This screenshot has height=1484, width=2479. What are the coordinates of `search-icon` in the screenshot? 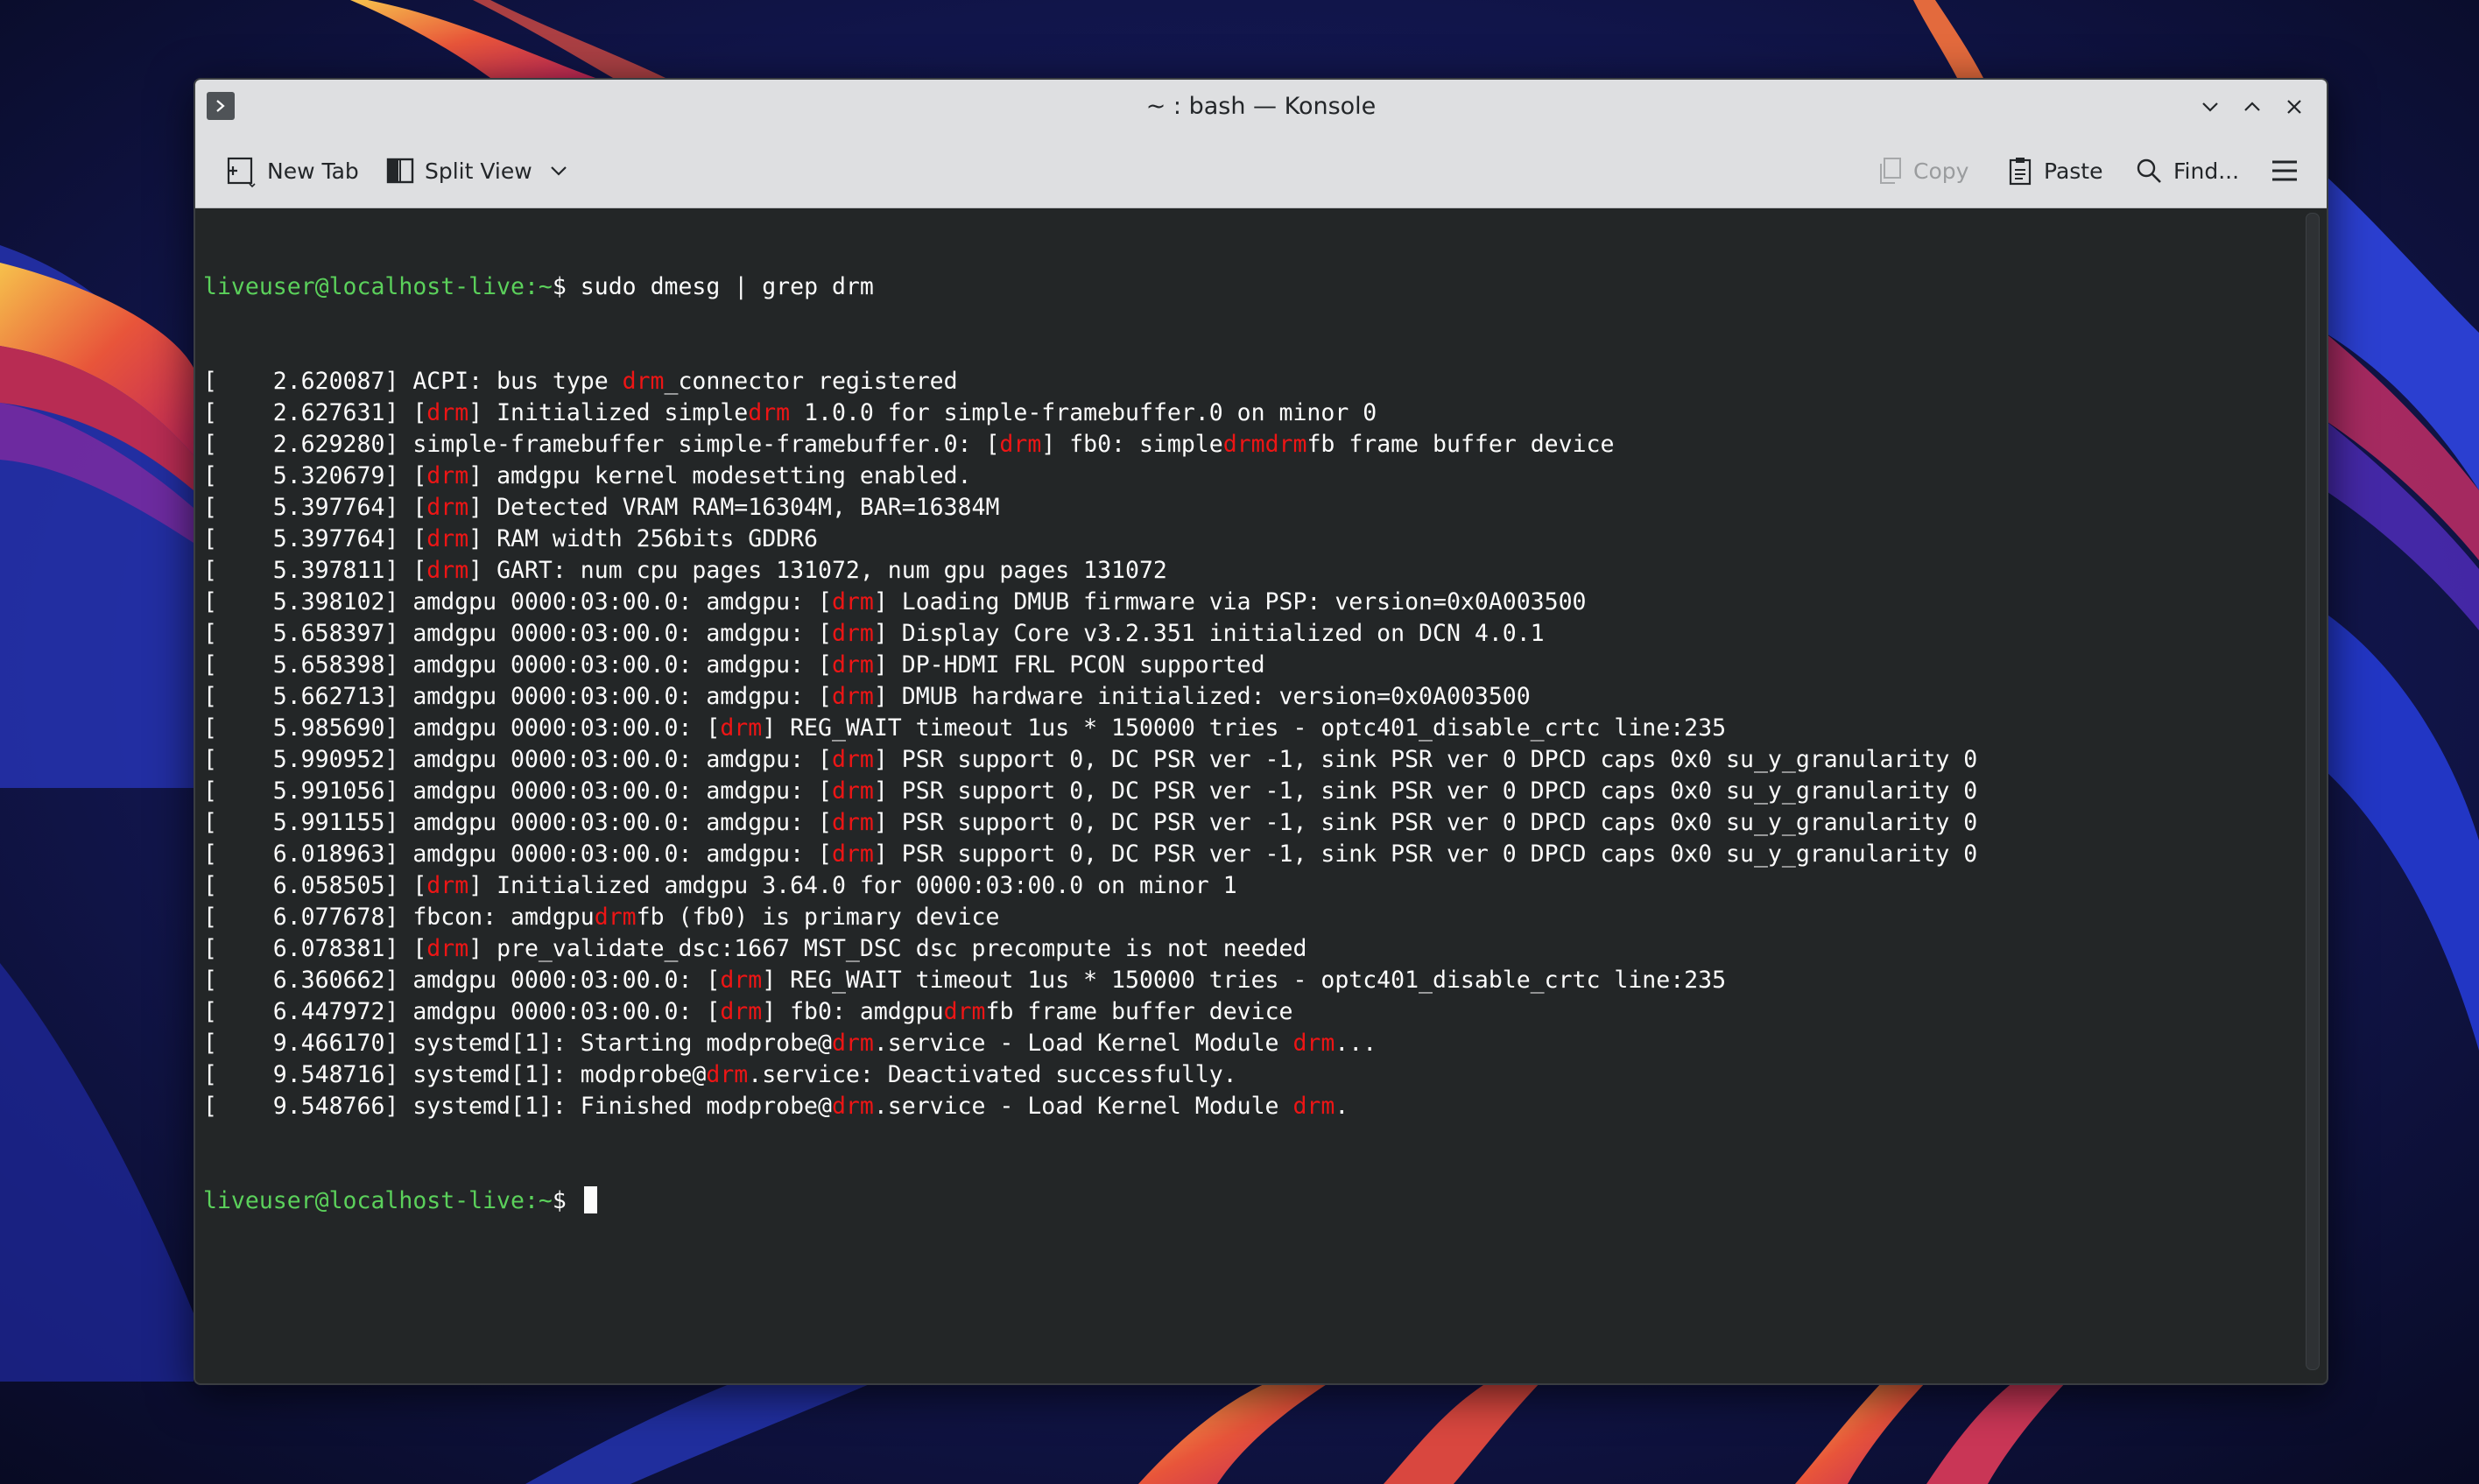 It's located at (2149, 170).